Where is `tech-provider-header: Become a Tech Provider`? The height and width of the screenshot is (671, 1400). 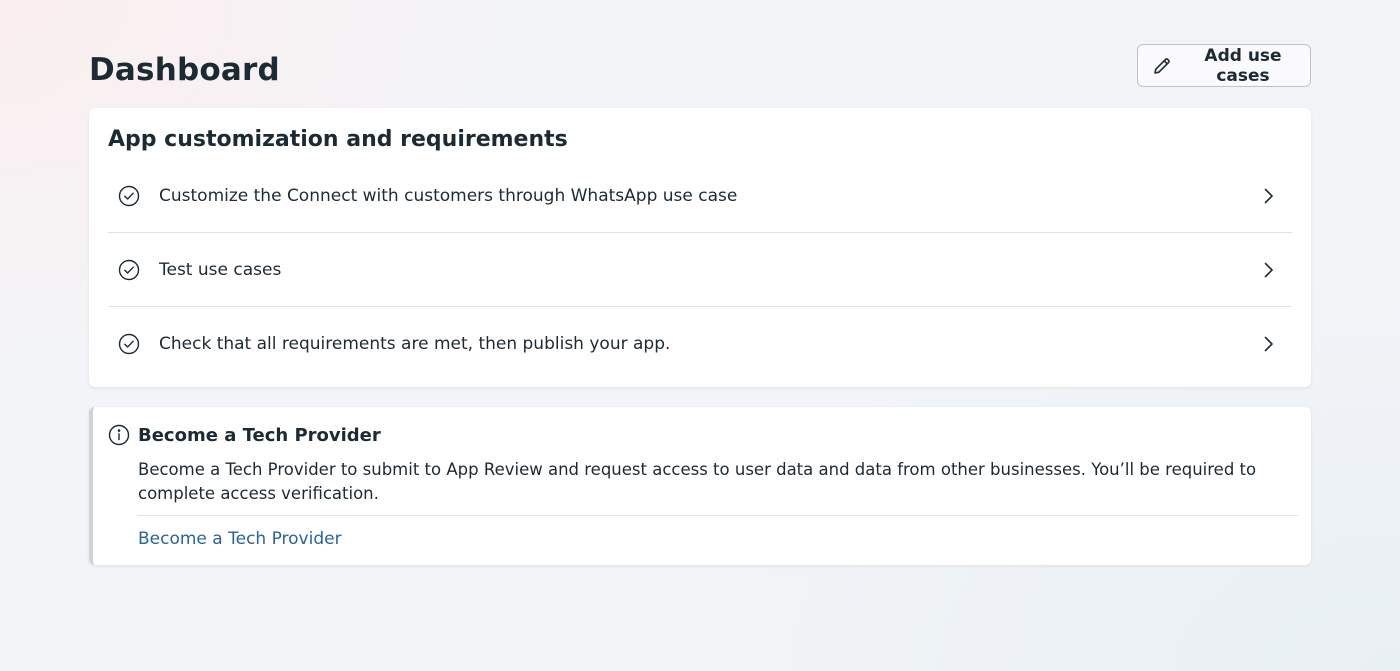 tech-provider-header: Become a Tech Provider is located at coordinates (244, 435).